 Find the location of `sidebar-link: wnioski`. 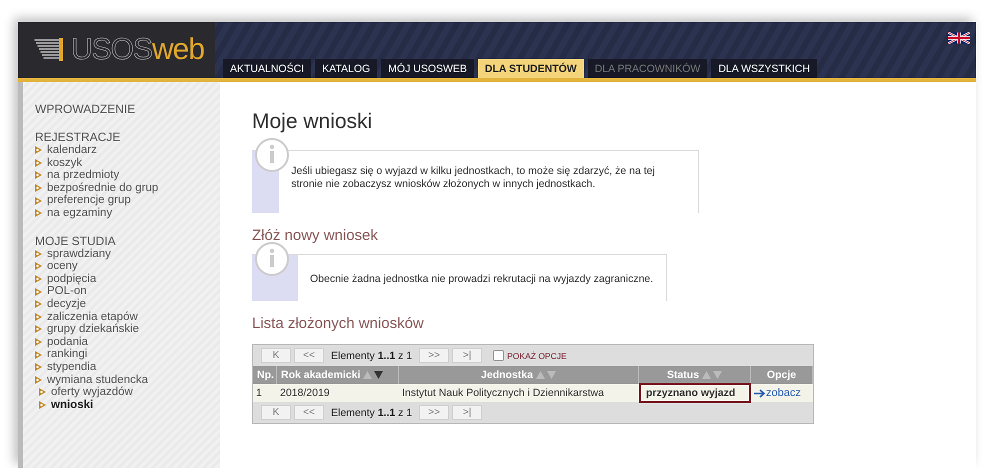

sidebar-link: wnioski is located at coordinates (129, 405).